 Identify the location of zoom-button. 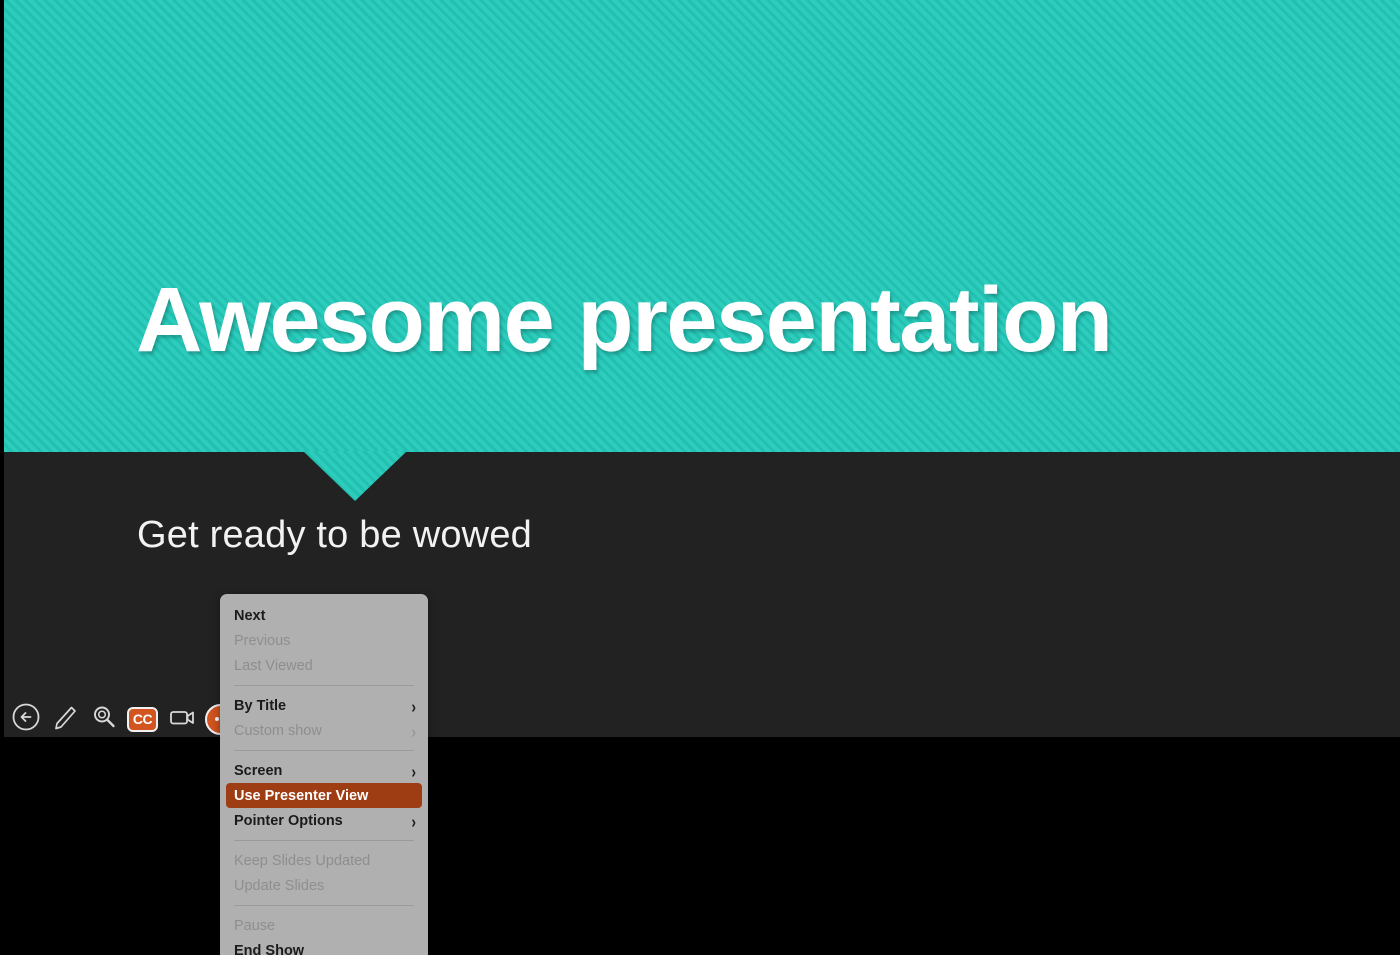
(103, 719).